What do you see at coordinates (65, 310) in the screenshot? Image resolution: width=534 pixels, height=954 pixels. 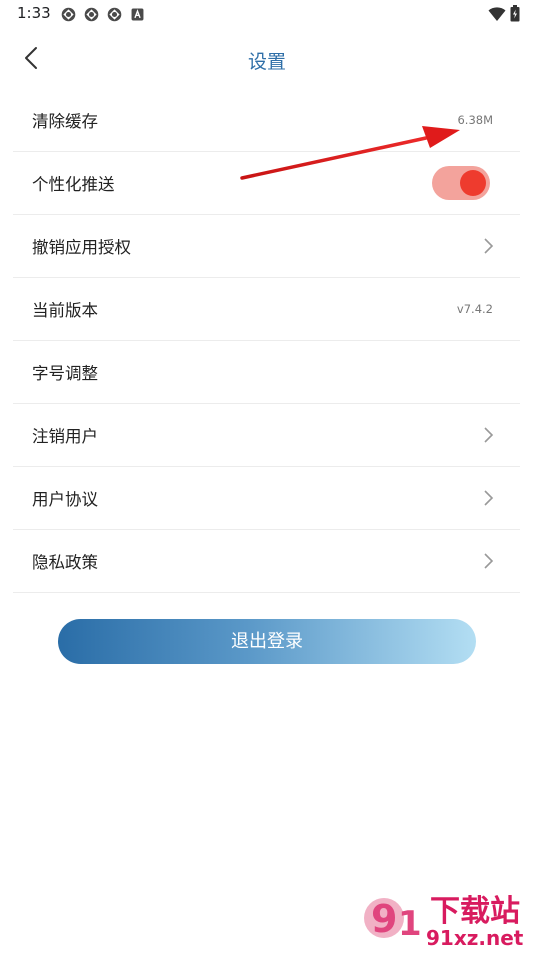 I see `row-label: 当前版本` at bounding box center [65, 310].